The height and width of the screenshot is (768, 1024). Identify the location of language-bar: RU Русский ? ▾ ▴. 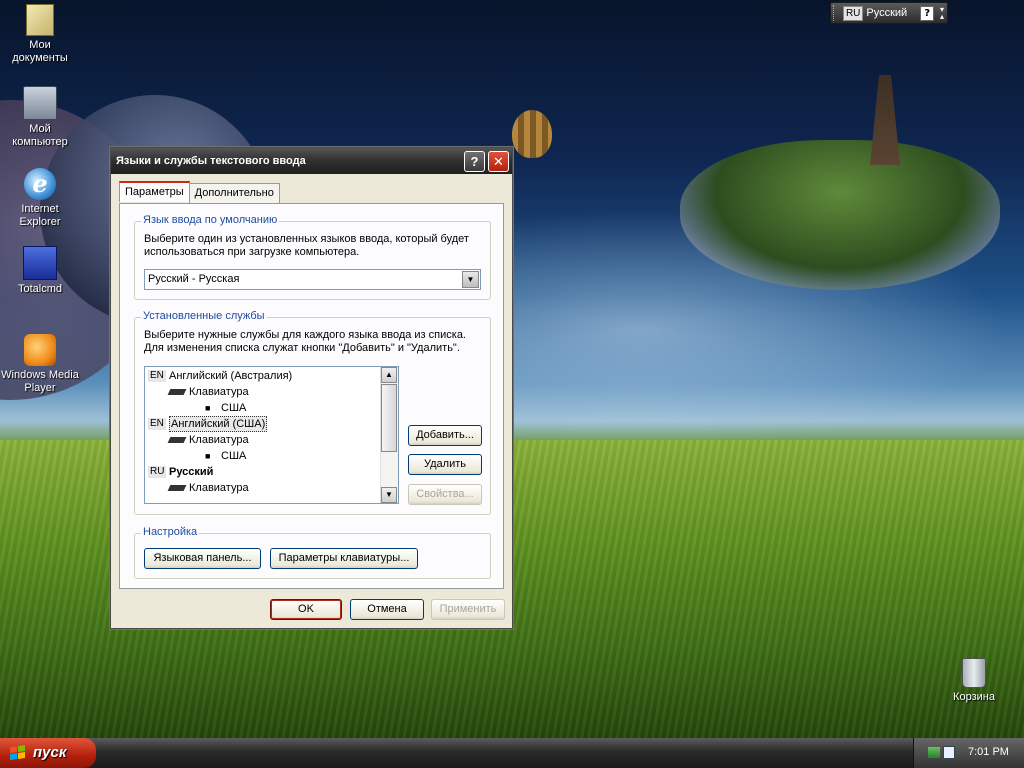
(889, 13).